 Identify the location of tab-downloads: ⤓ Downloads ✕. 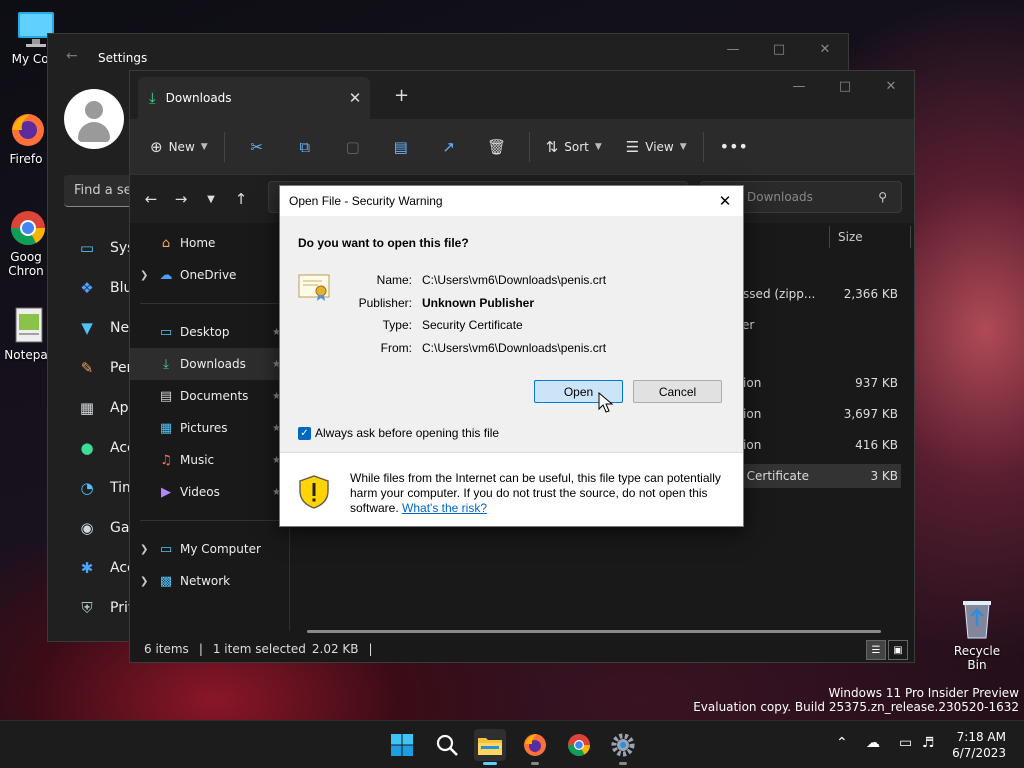
(254, 98).